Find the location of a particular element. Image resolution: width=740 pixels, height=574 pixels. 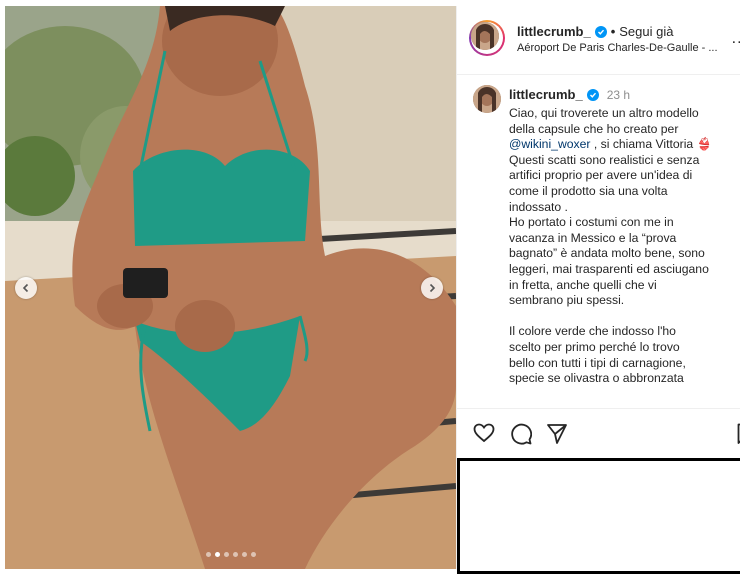

story-ring is located at coordinates (487, 38).